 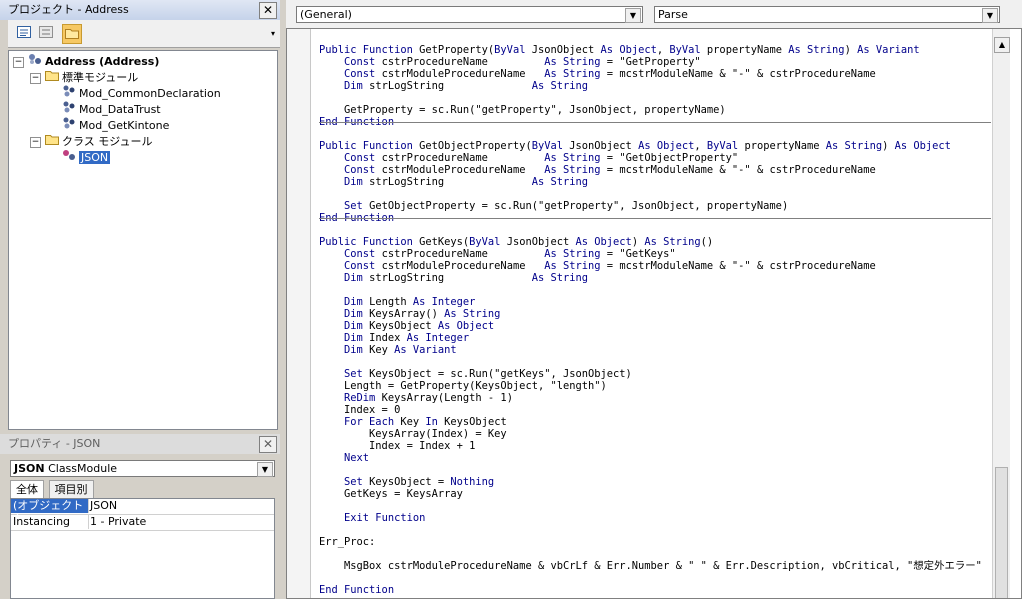 I want to click on toggle-folders-icon, so click(x=72, y=34).